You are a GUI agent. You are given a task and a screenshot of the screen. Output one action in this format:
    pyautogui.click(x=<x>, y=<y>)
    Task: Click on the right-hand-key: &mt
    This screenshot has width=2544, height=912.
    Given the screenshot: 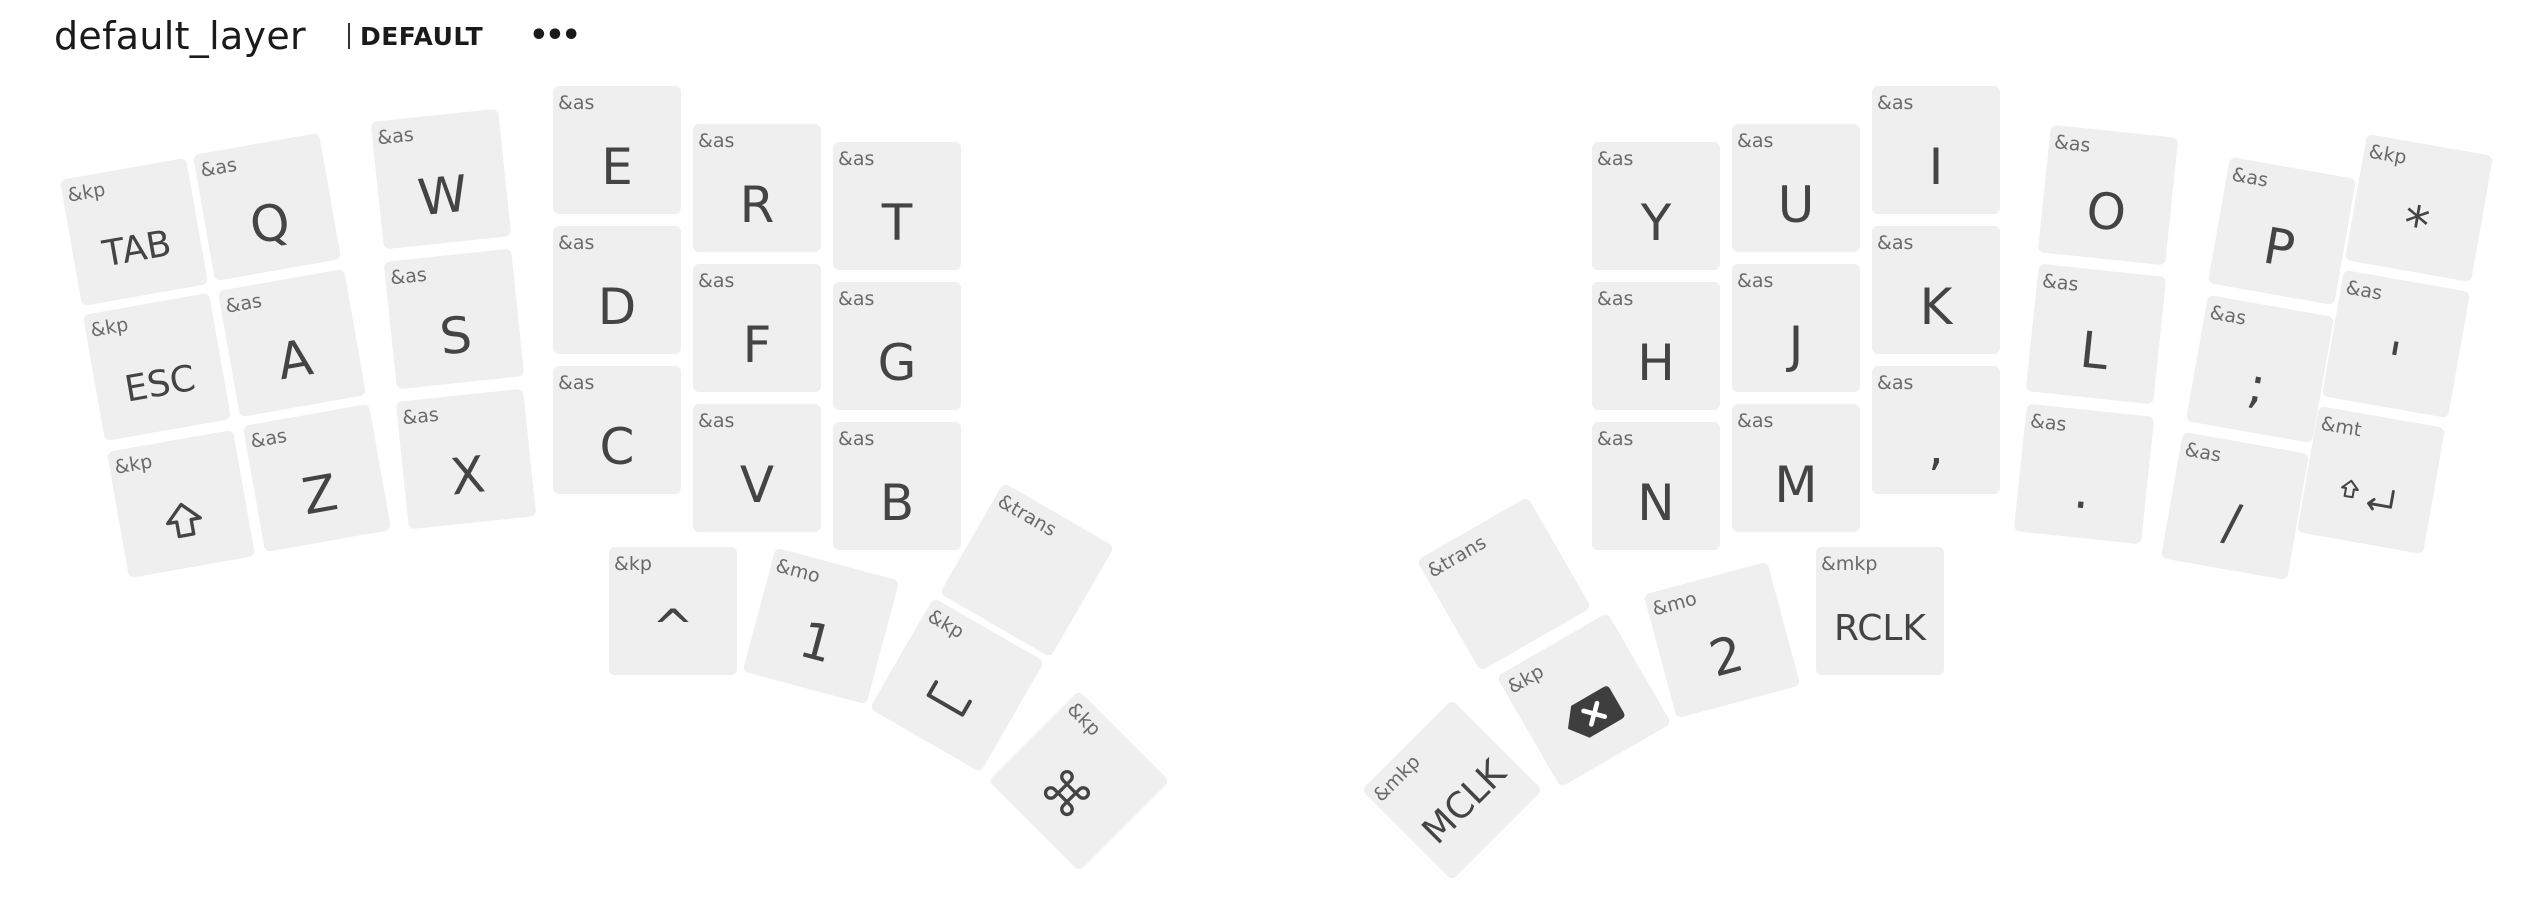 What is the action you would take?
    pyautogui.click(x=2371, y=480)
    